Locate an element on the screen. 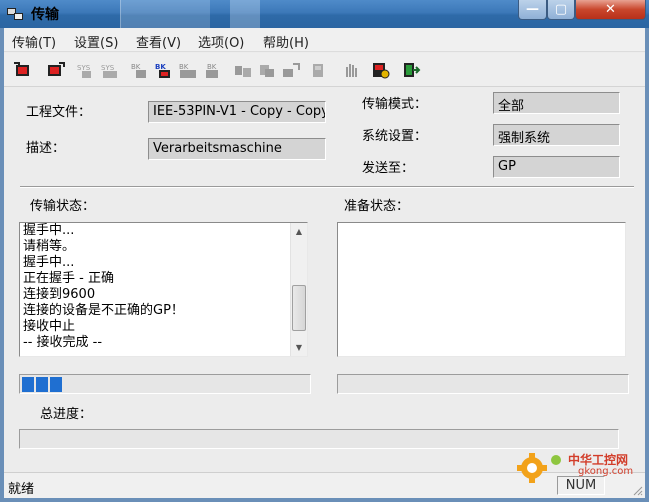 Image resolution: width=649 pixels, height=502 pixels. log-line: 连接的设备是不正确的GP！ is located at coordinates (103, 310).